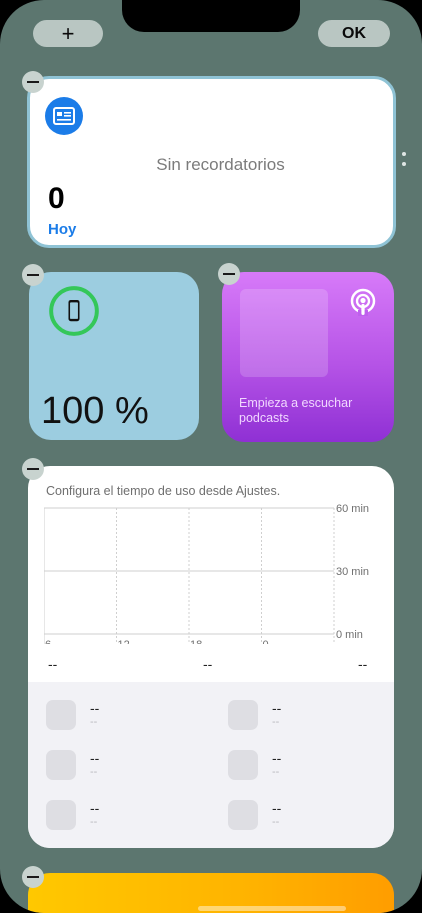 This screenshot has height=913, width=422. I want to click on reminders-today-label: Hoy, so click(62, 229).